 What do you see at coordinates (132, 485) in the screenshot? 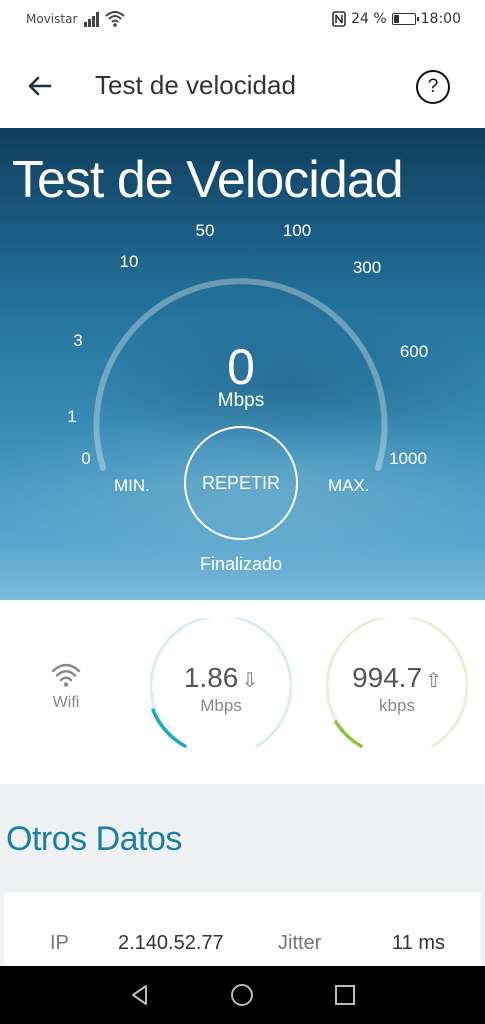
I see `min-label: MIN.` at bounding box center [132, 485].